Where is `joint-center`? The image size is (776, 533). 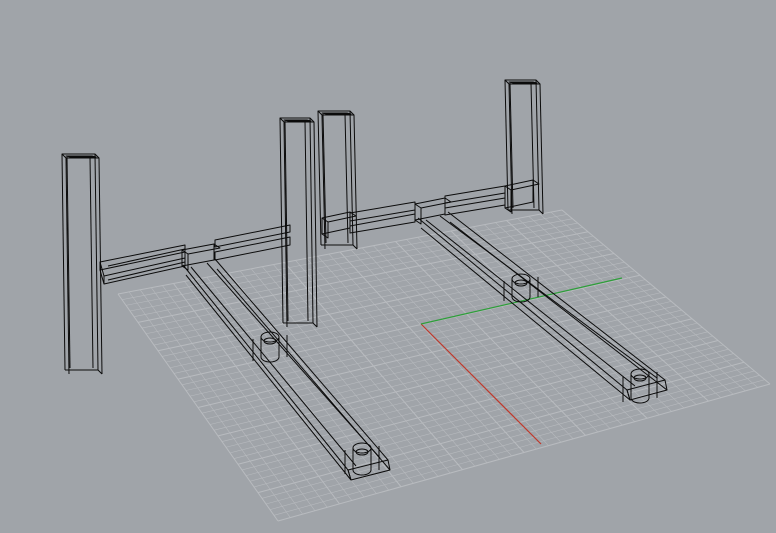 joint-center is located at coordinates (339, 225).